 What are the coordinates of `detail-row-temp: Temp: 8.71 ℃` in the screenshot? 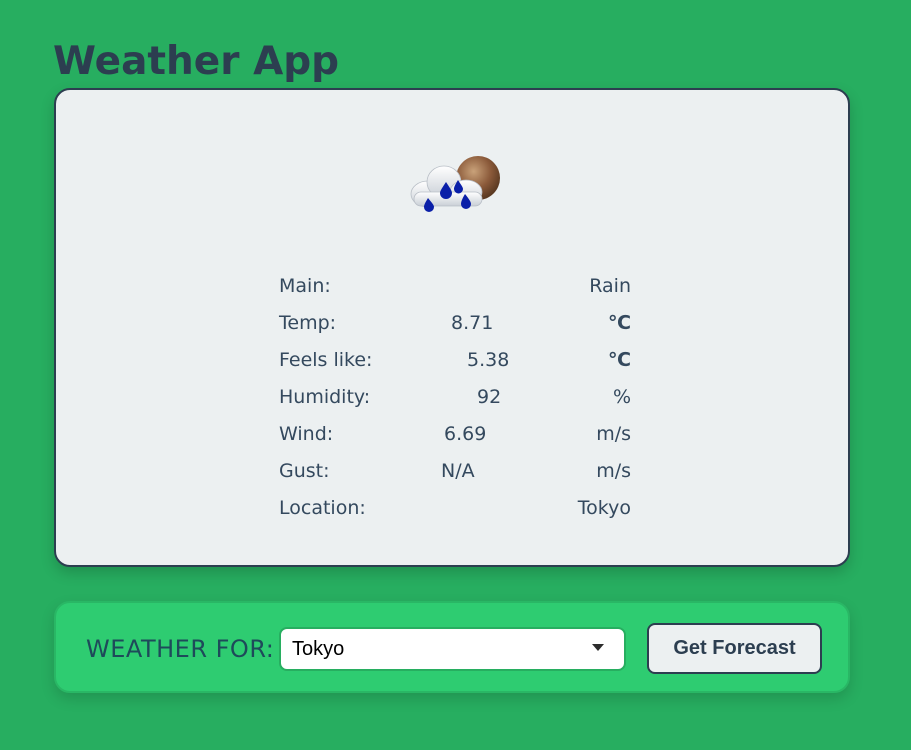 It's located at (455, 323).